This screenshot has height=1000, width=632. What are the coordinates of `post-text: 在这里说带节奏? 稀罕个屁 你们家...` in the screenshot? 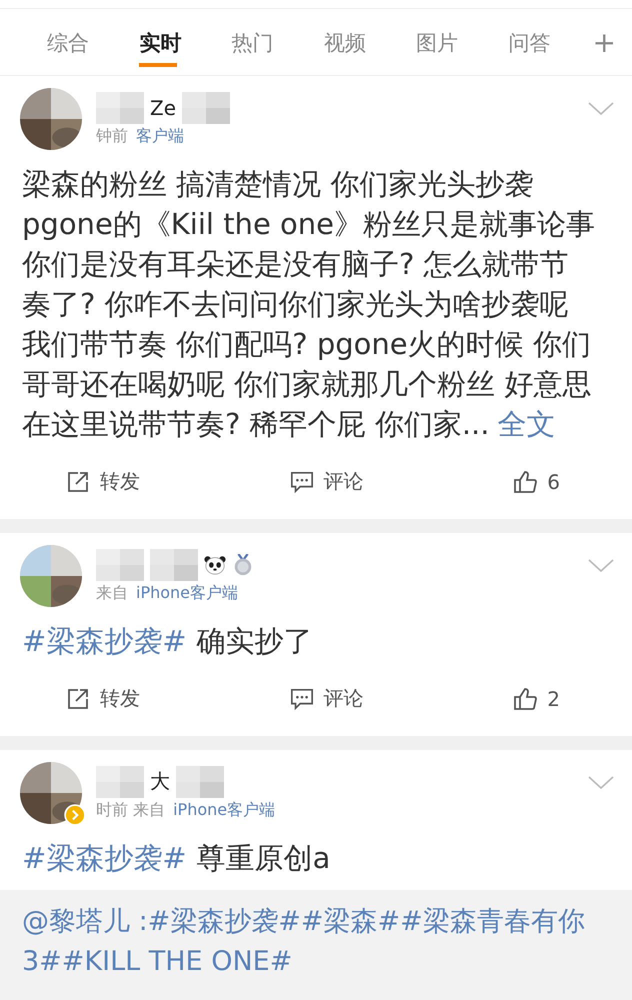 It's located at (256, 424).